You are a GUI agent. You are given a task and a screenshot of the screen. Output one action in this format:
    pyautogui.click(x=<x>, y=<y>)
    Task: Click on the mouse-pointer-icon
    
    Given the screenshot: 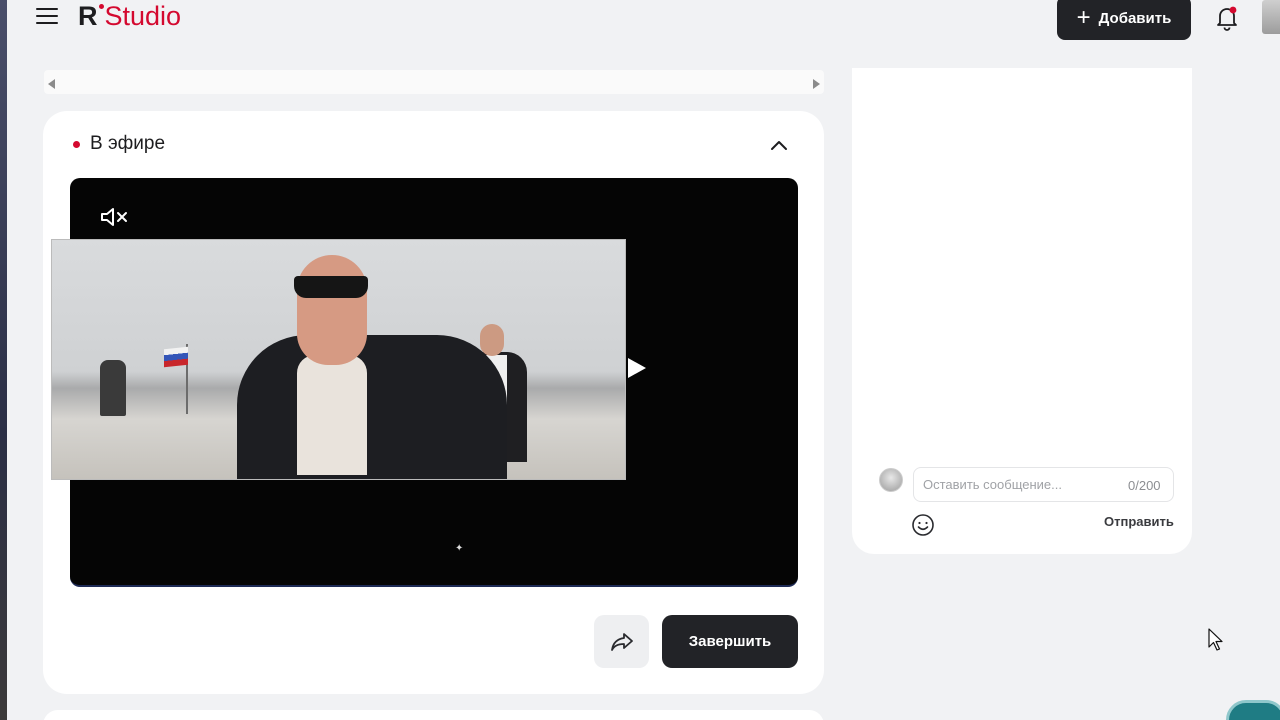 What is the action you would take?
    pyautogui.click(x=1215, y=639)
    